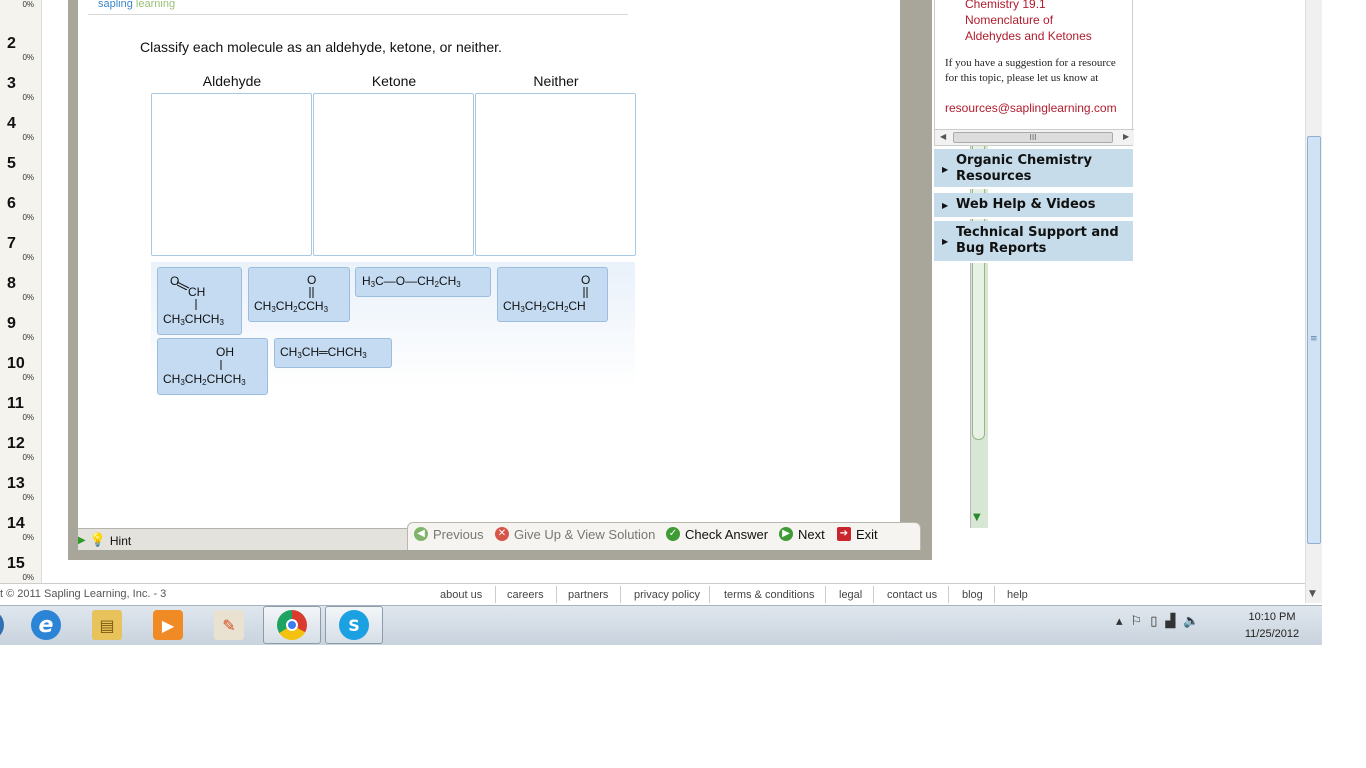 The width and height of the screenshot is (1366, 768). I want to click on clock-time: 10:10 PM, so click(1272, 617).